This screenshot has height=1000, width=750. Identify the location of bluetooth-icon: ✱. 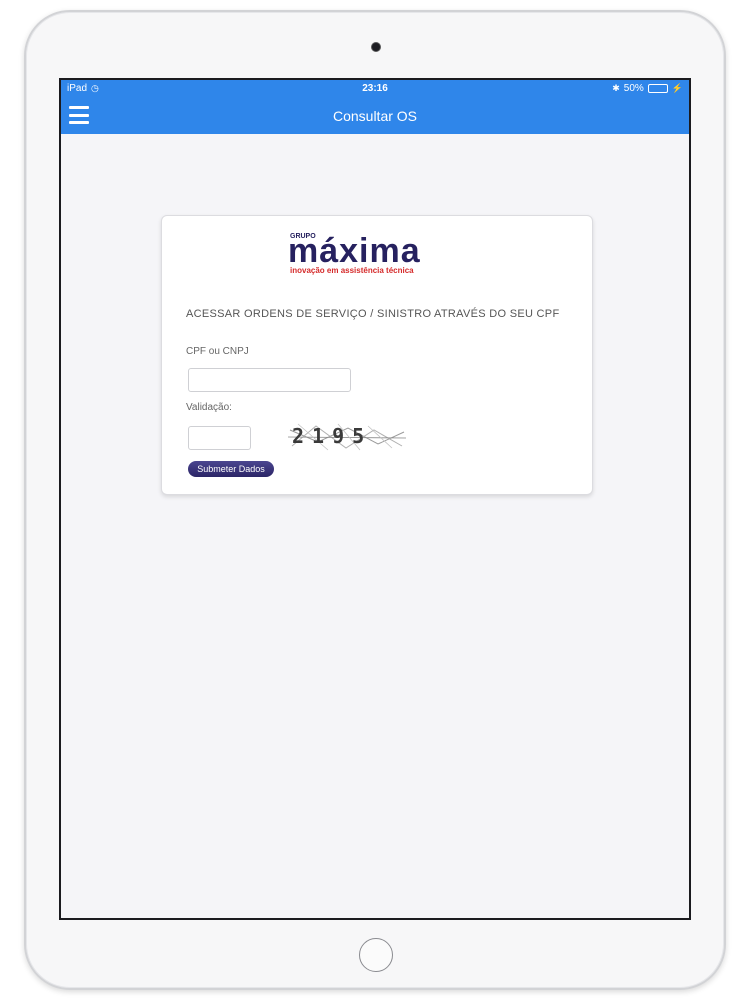
(616, 88).